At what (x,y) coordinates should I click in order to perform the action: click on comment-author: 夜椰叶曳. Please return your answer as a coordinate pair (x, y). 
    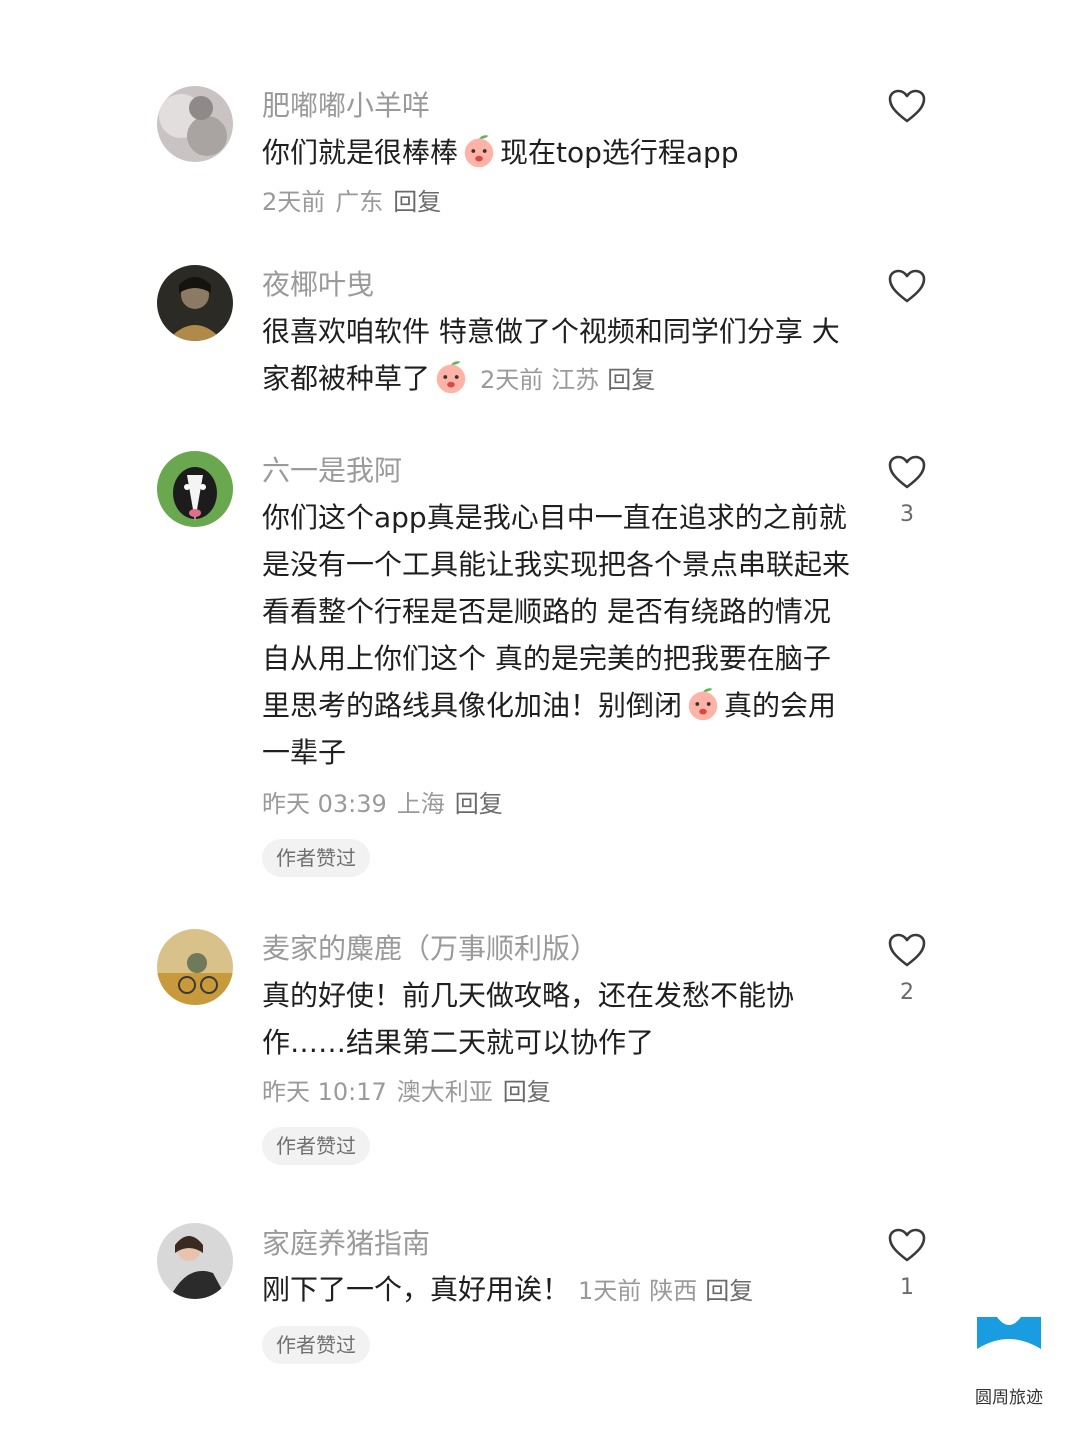
    Looking at the image, I should click on (318, 285).